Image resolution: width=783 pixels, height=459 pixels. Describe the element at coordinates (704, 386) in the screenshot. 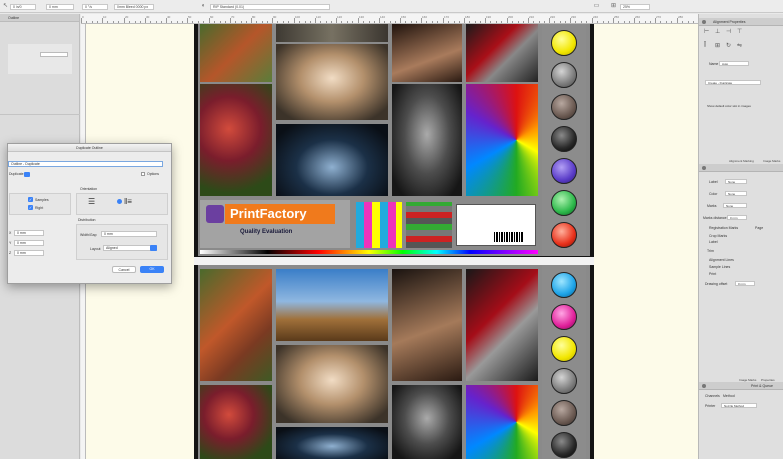

I see `panel3-close-icon` at that location.